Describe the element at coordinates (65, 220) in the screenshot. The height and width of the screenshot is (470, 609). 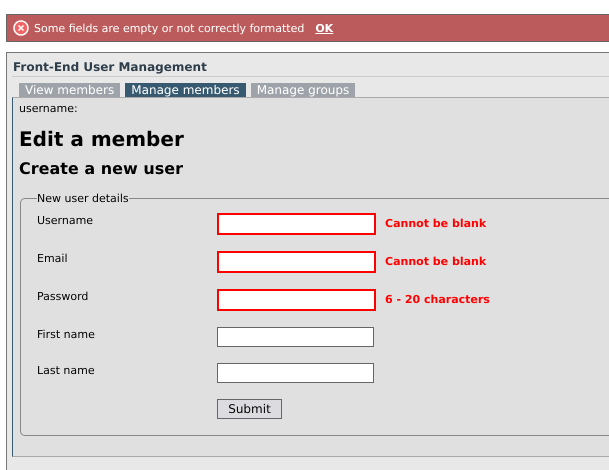
I see `field-label: Username` at that location.